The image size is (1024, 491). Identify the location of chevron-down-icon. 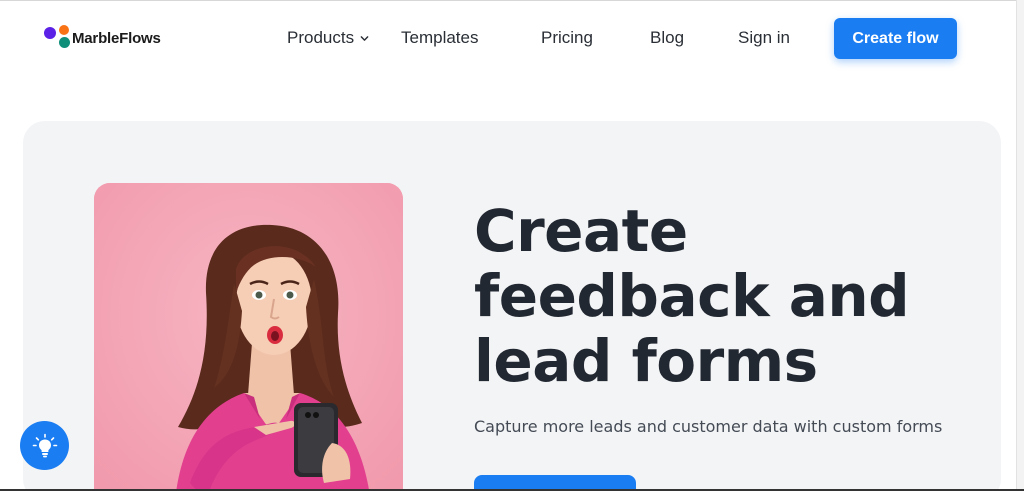
(364, 38).